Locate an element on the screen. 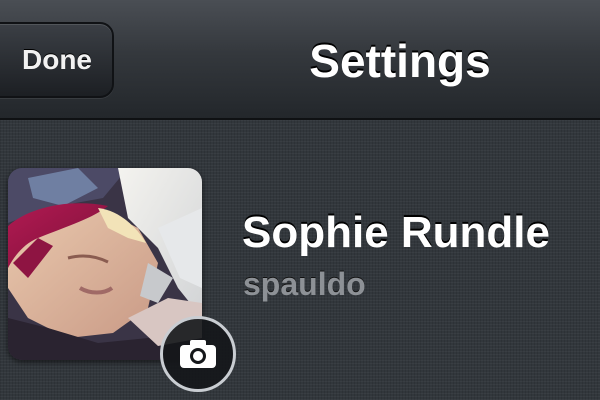 This screenshot has width=600, height=400. change-photo-button is located at coordinates (198, 354).